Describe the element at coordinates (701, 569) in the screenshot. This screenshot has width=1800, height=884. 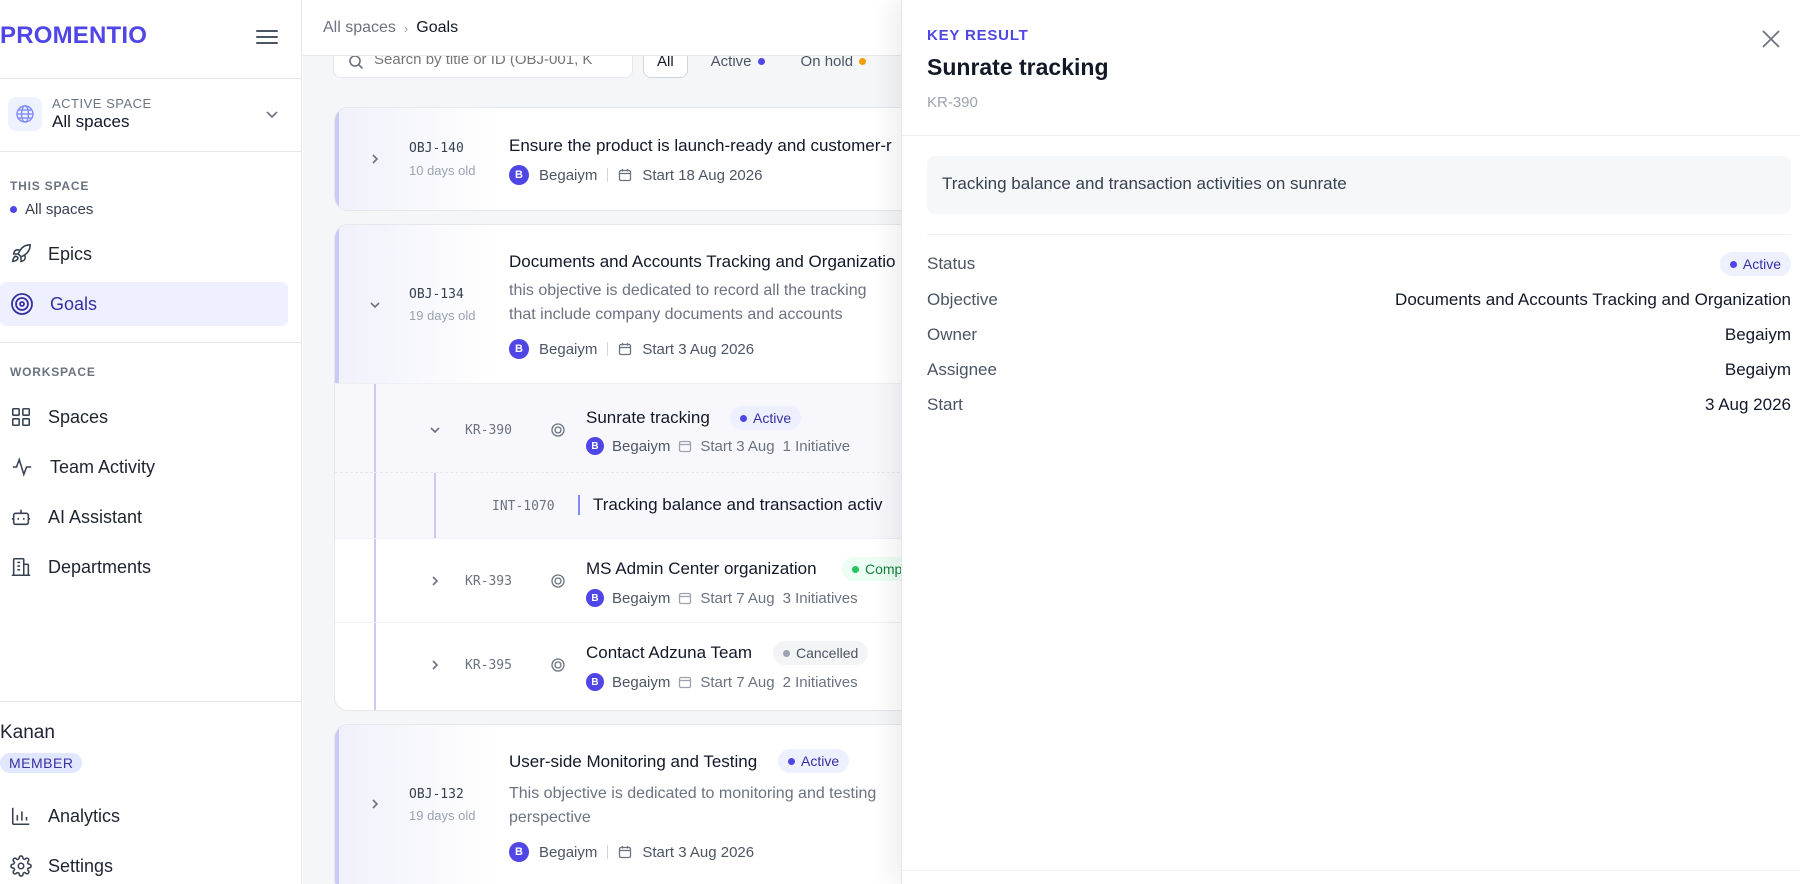
I see `key-result-title: MS Admin Center organization` at that location.